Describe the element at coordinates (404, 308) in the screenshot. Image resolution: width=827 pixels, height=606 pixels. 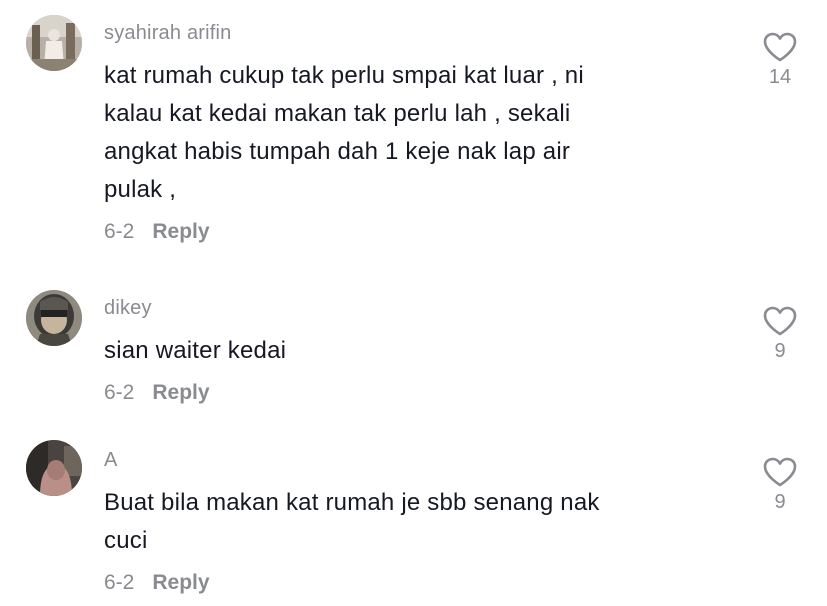
I see `comment-username: dikey` at that location.